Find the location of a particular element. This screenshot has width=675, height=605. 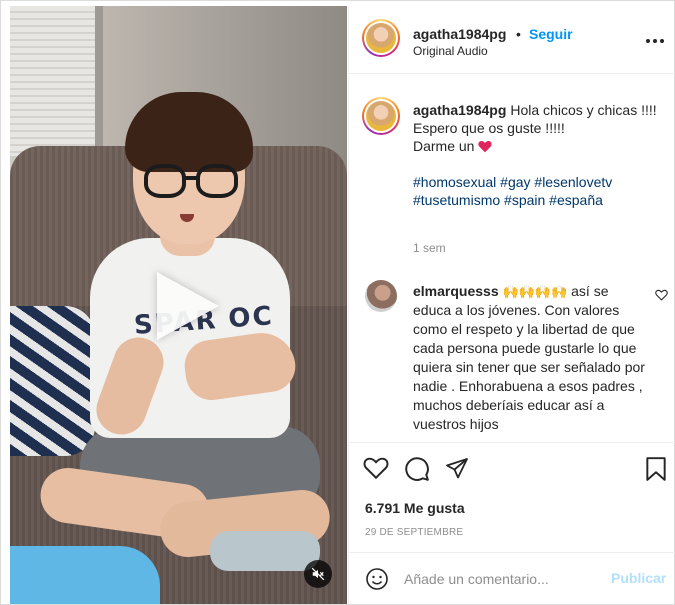

more-dots-glyph is located at coordinates (655, 41).